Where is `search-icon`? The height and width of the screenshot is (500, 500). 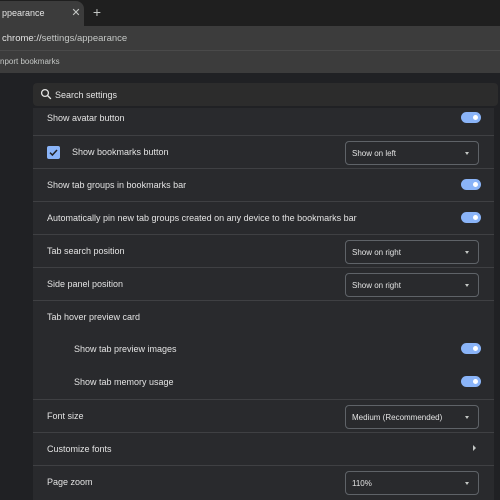
search-icon is located at coordinates (46, 94).